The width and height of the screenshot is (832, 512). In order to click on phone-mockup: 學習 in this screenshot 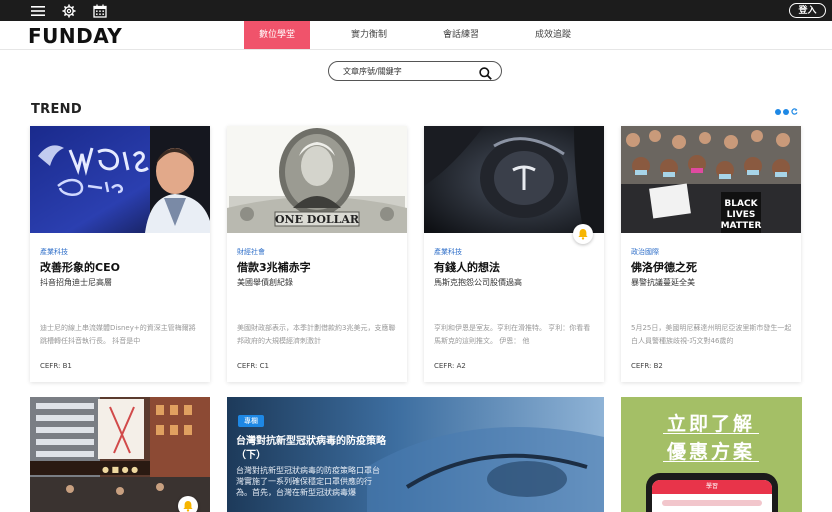, I will do `click(712, 492)`.